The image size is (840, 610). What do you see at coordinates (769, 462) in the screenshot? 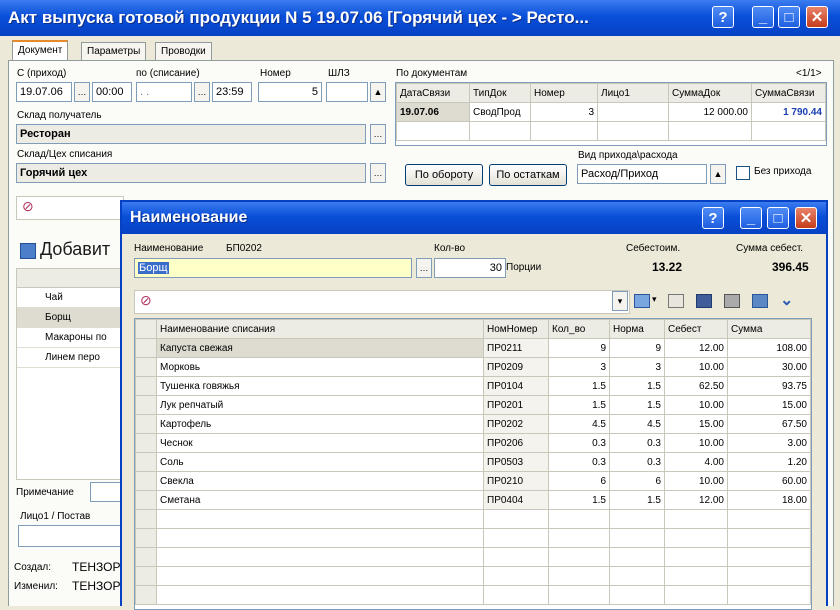
I see `cell: 1.20` at bounding box center [769, 462].